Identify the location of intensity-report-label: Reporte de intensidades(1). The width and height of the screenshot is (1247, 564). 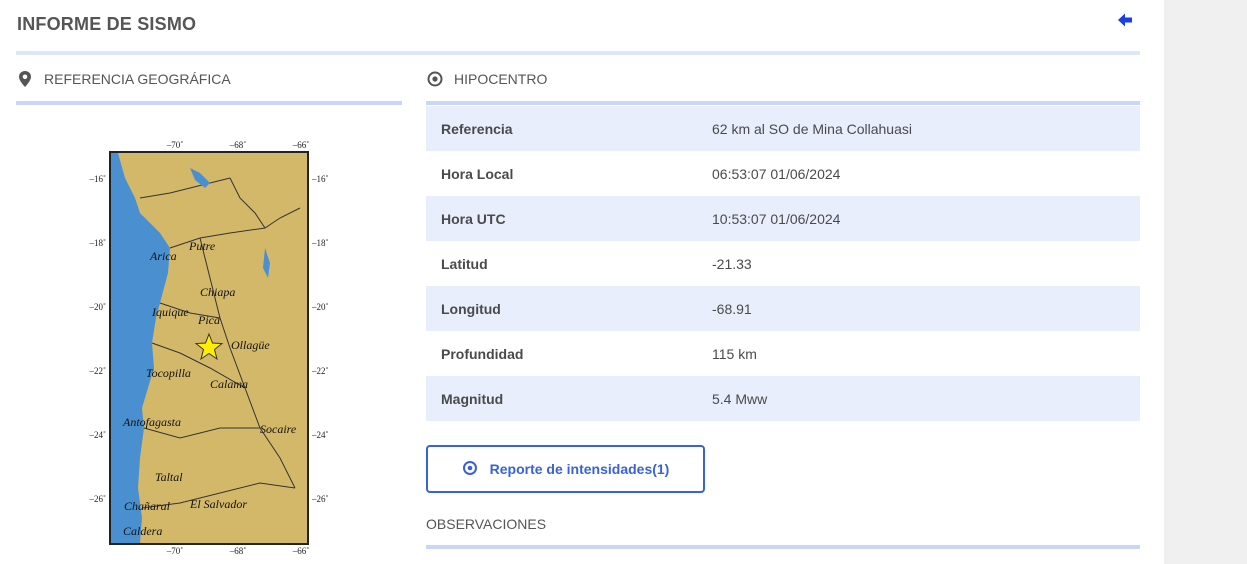
(579, 469).